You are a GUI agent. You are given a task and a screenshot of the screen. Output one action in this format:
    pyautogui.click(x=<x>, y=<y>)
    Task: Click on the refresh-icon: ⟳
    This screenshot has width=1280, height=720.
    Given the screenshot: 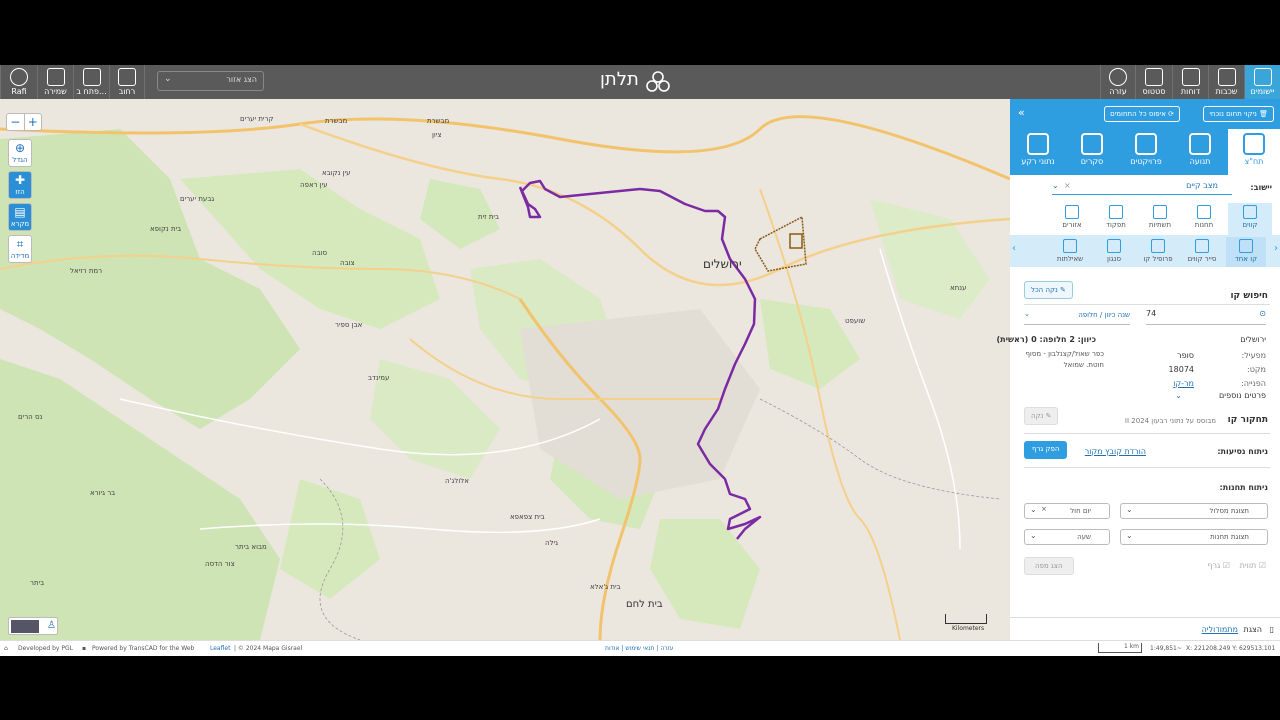 What is the action you would take?
    pyautogui.click(x=1169, y=114)
    